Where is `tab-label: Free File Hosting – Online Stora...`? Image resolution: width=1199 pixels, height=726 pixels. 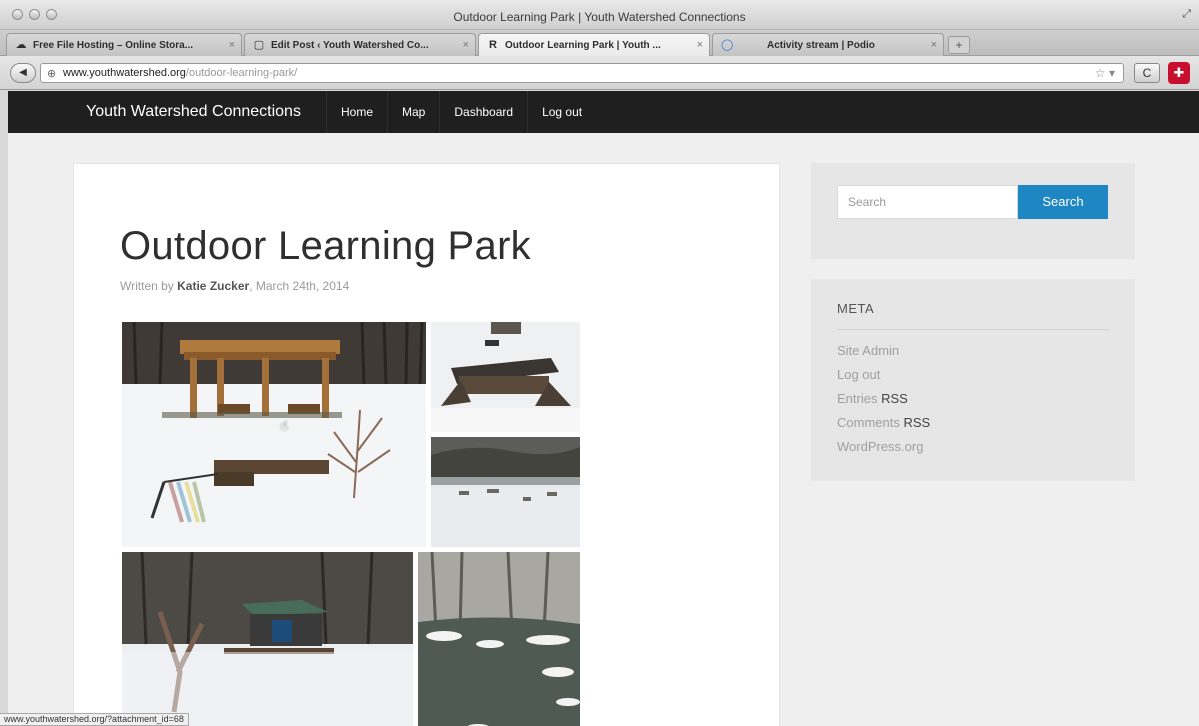 tab-label: Free File Hosting – Online Stora... is located at coordinates (113, 45).